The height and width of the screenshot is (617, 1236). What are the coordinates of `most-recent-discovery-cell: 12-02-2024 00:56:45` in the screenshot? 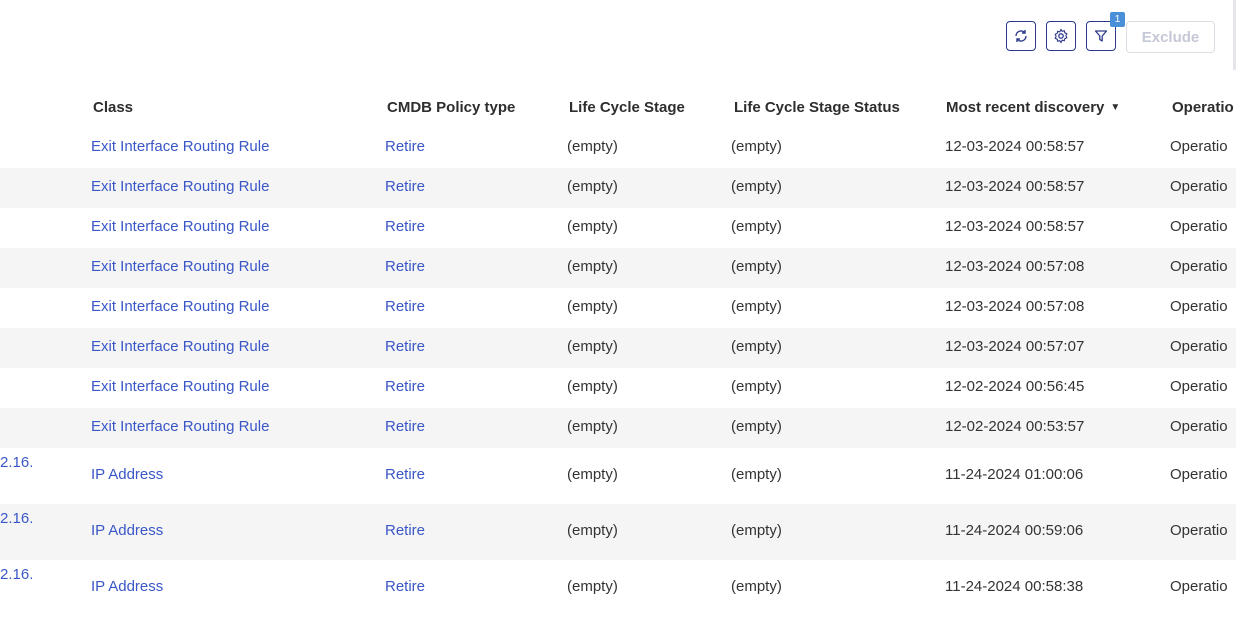 It's located at (1015, 386).